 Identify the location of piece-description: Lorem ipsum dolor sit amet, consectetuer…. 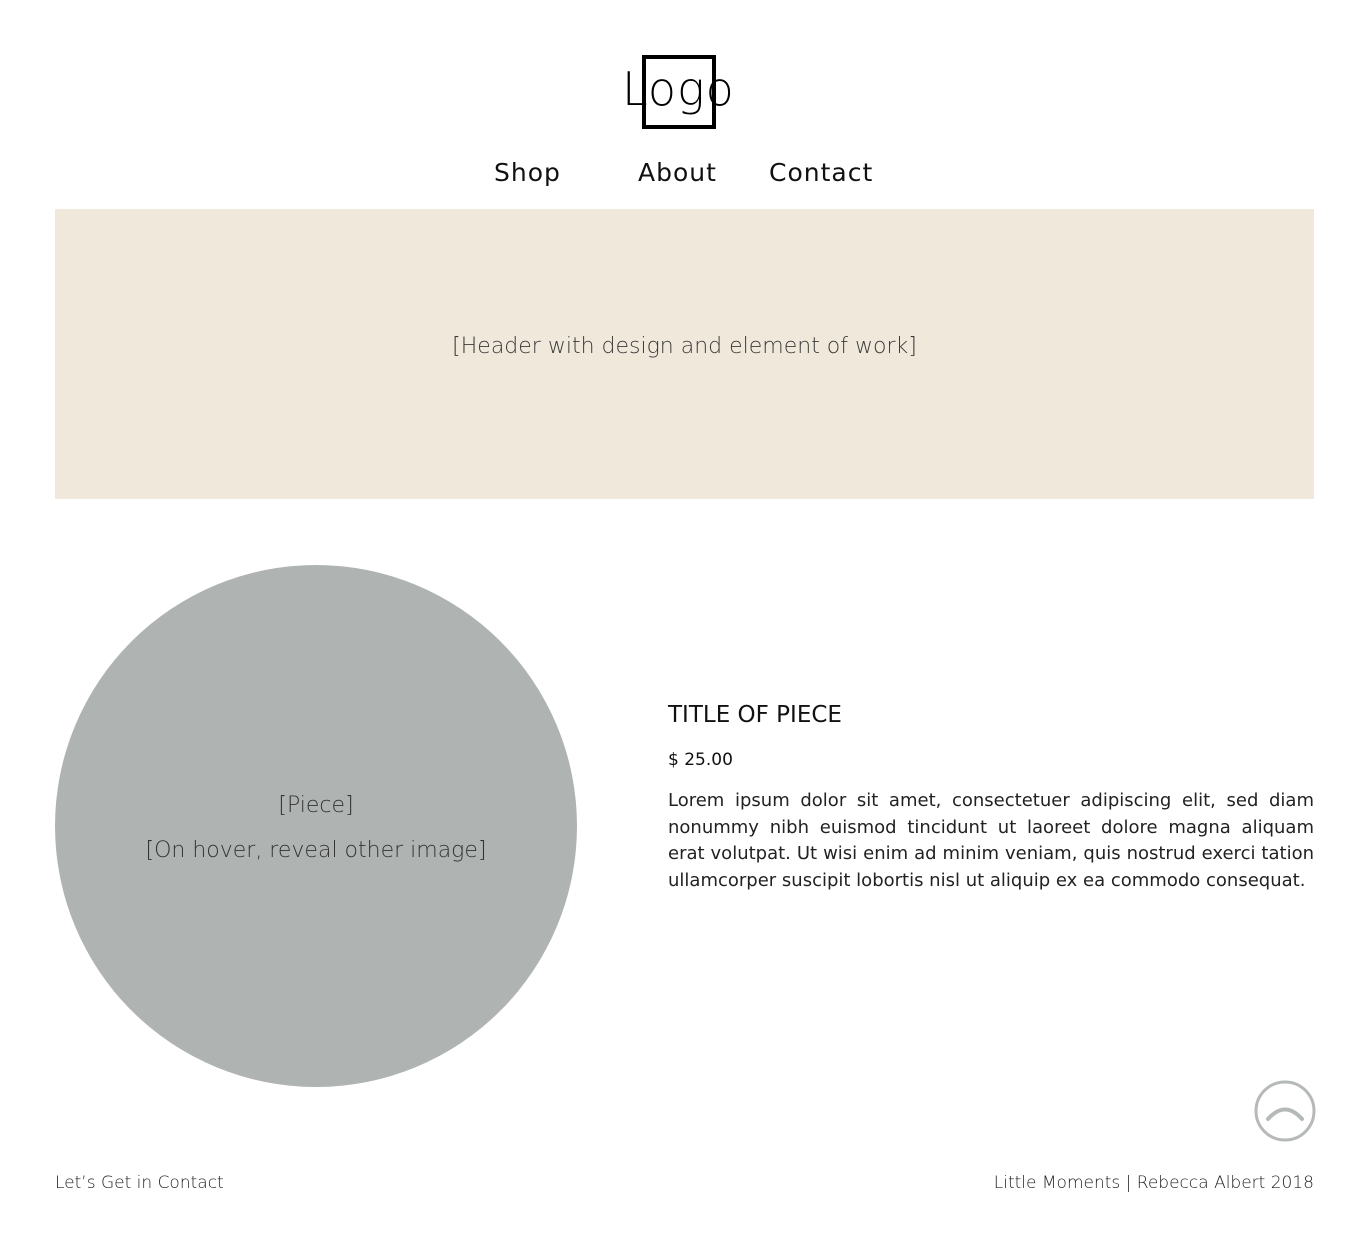
(991, 840).